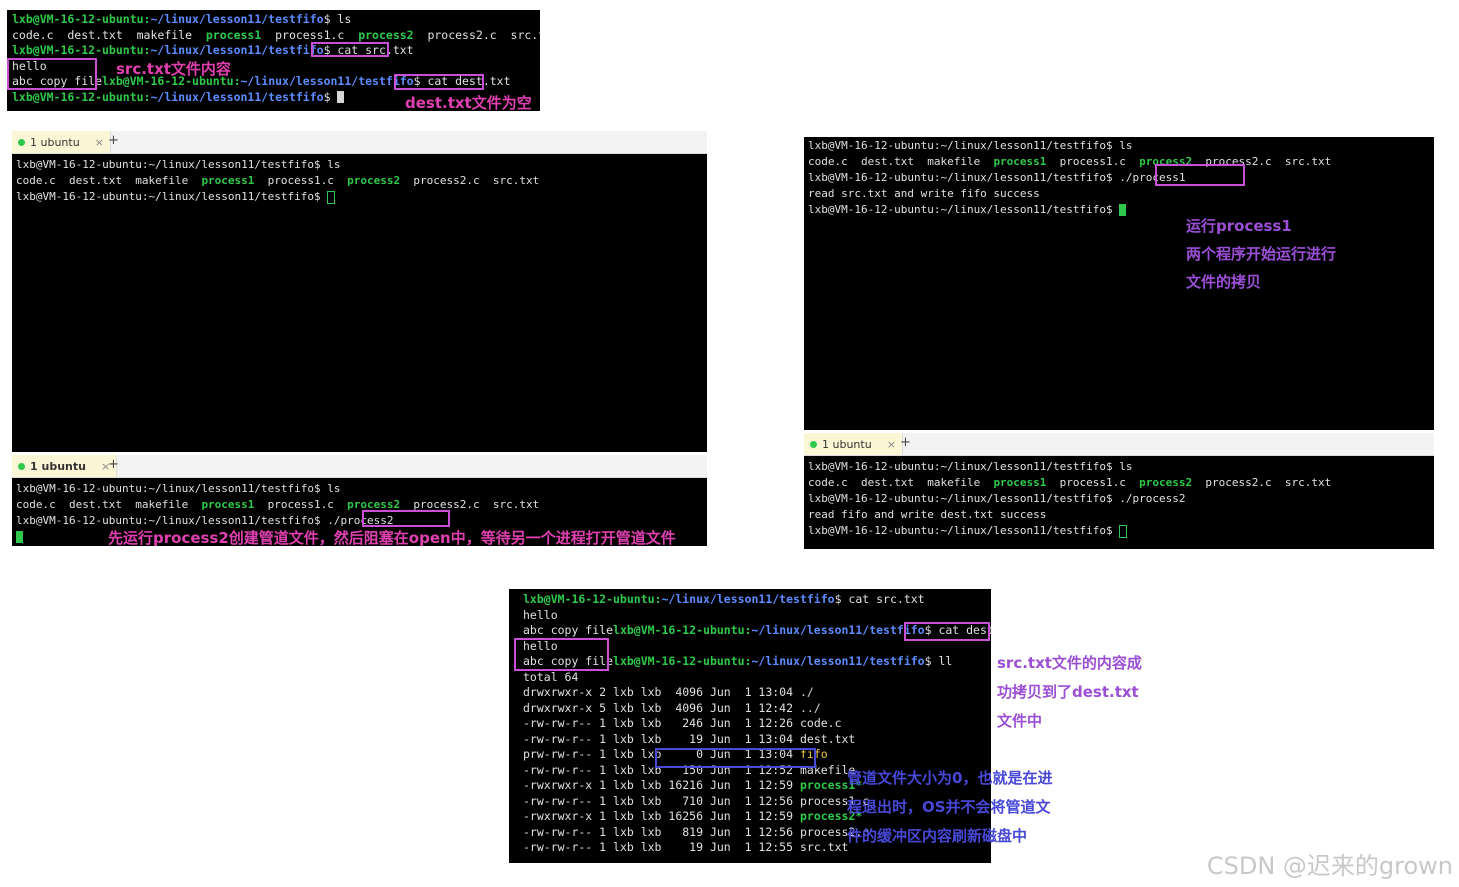 This screenshot has width=1459, height=887. What do you see at coordinates (827, 738) in the screenshot?
I see `file-name: dest.txt` at bounding box center [827, 738].